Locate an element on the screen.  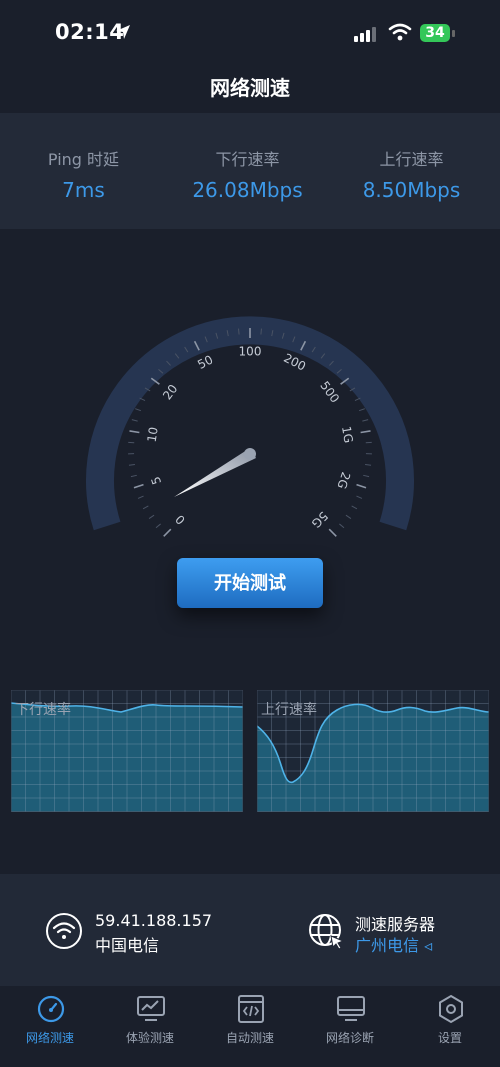
gauge-tick-label: 20 is located at coordinates (170, 392).